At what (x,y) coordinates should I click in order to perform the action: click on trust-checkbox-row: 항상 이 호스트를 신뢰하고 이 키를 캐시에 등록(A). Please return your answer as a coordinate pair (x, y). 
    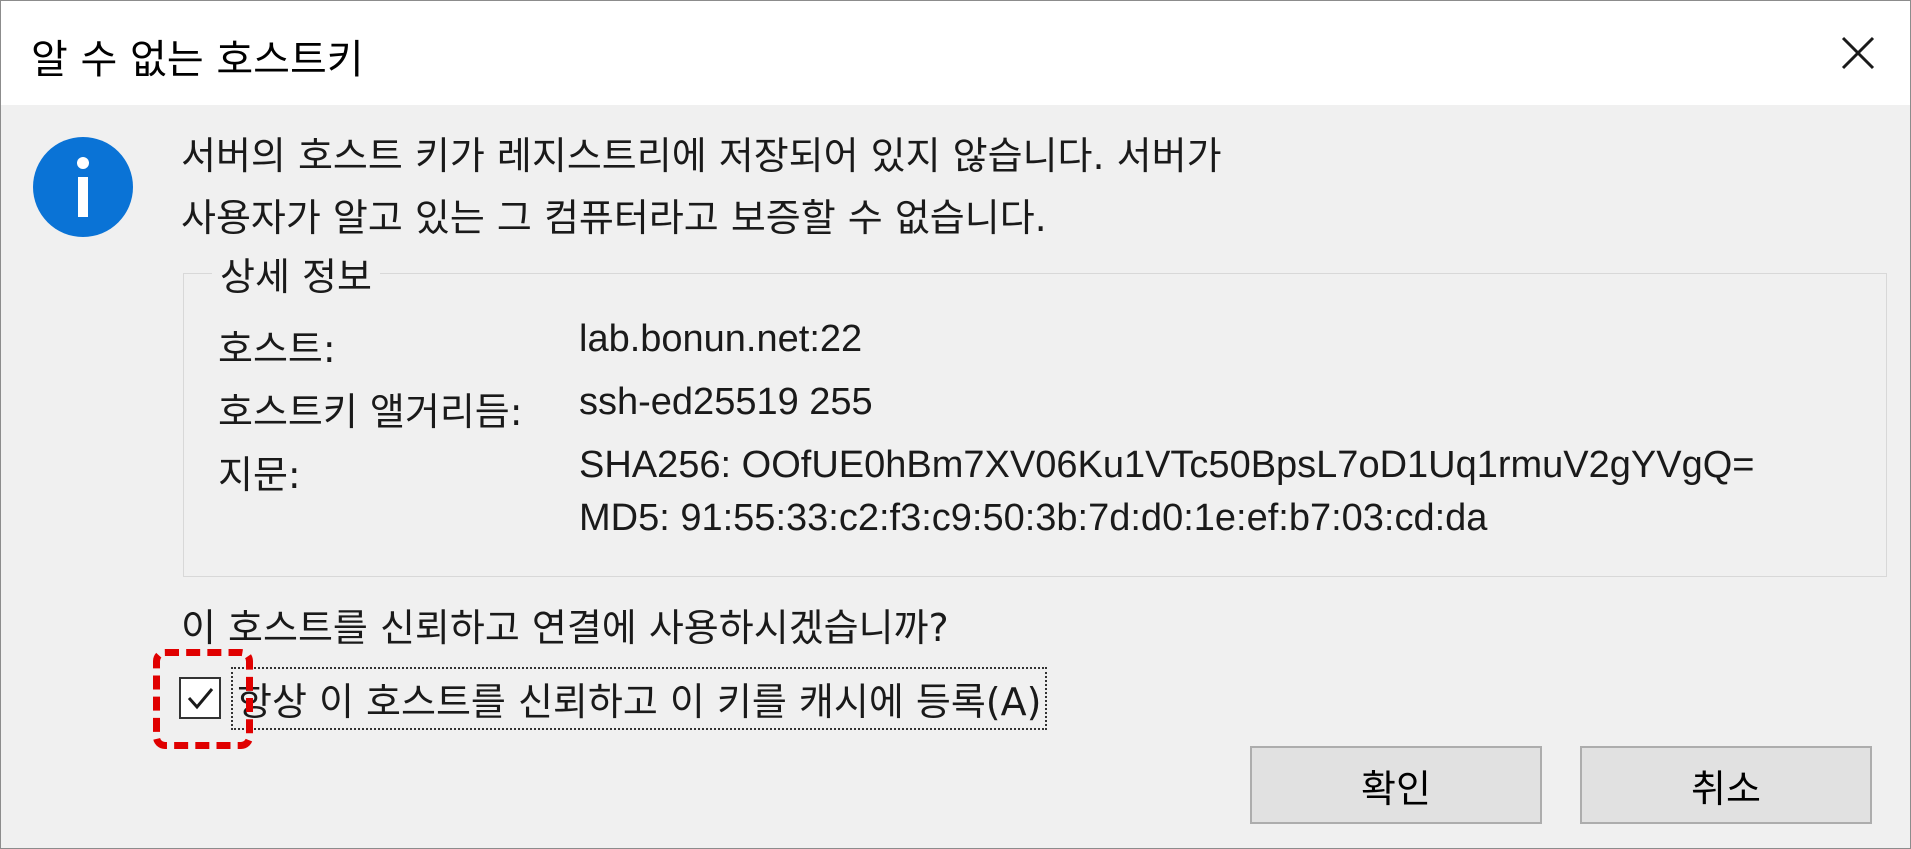
    Looking at the image, I should click on (613, 698).